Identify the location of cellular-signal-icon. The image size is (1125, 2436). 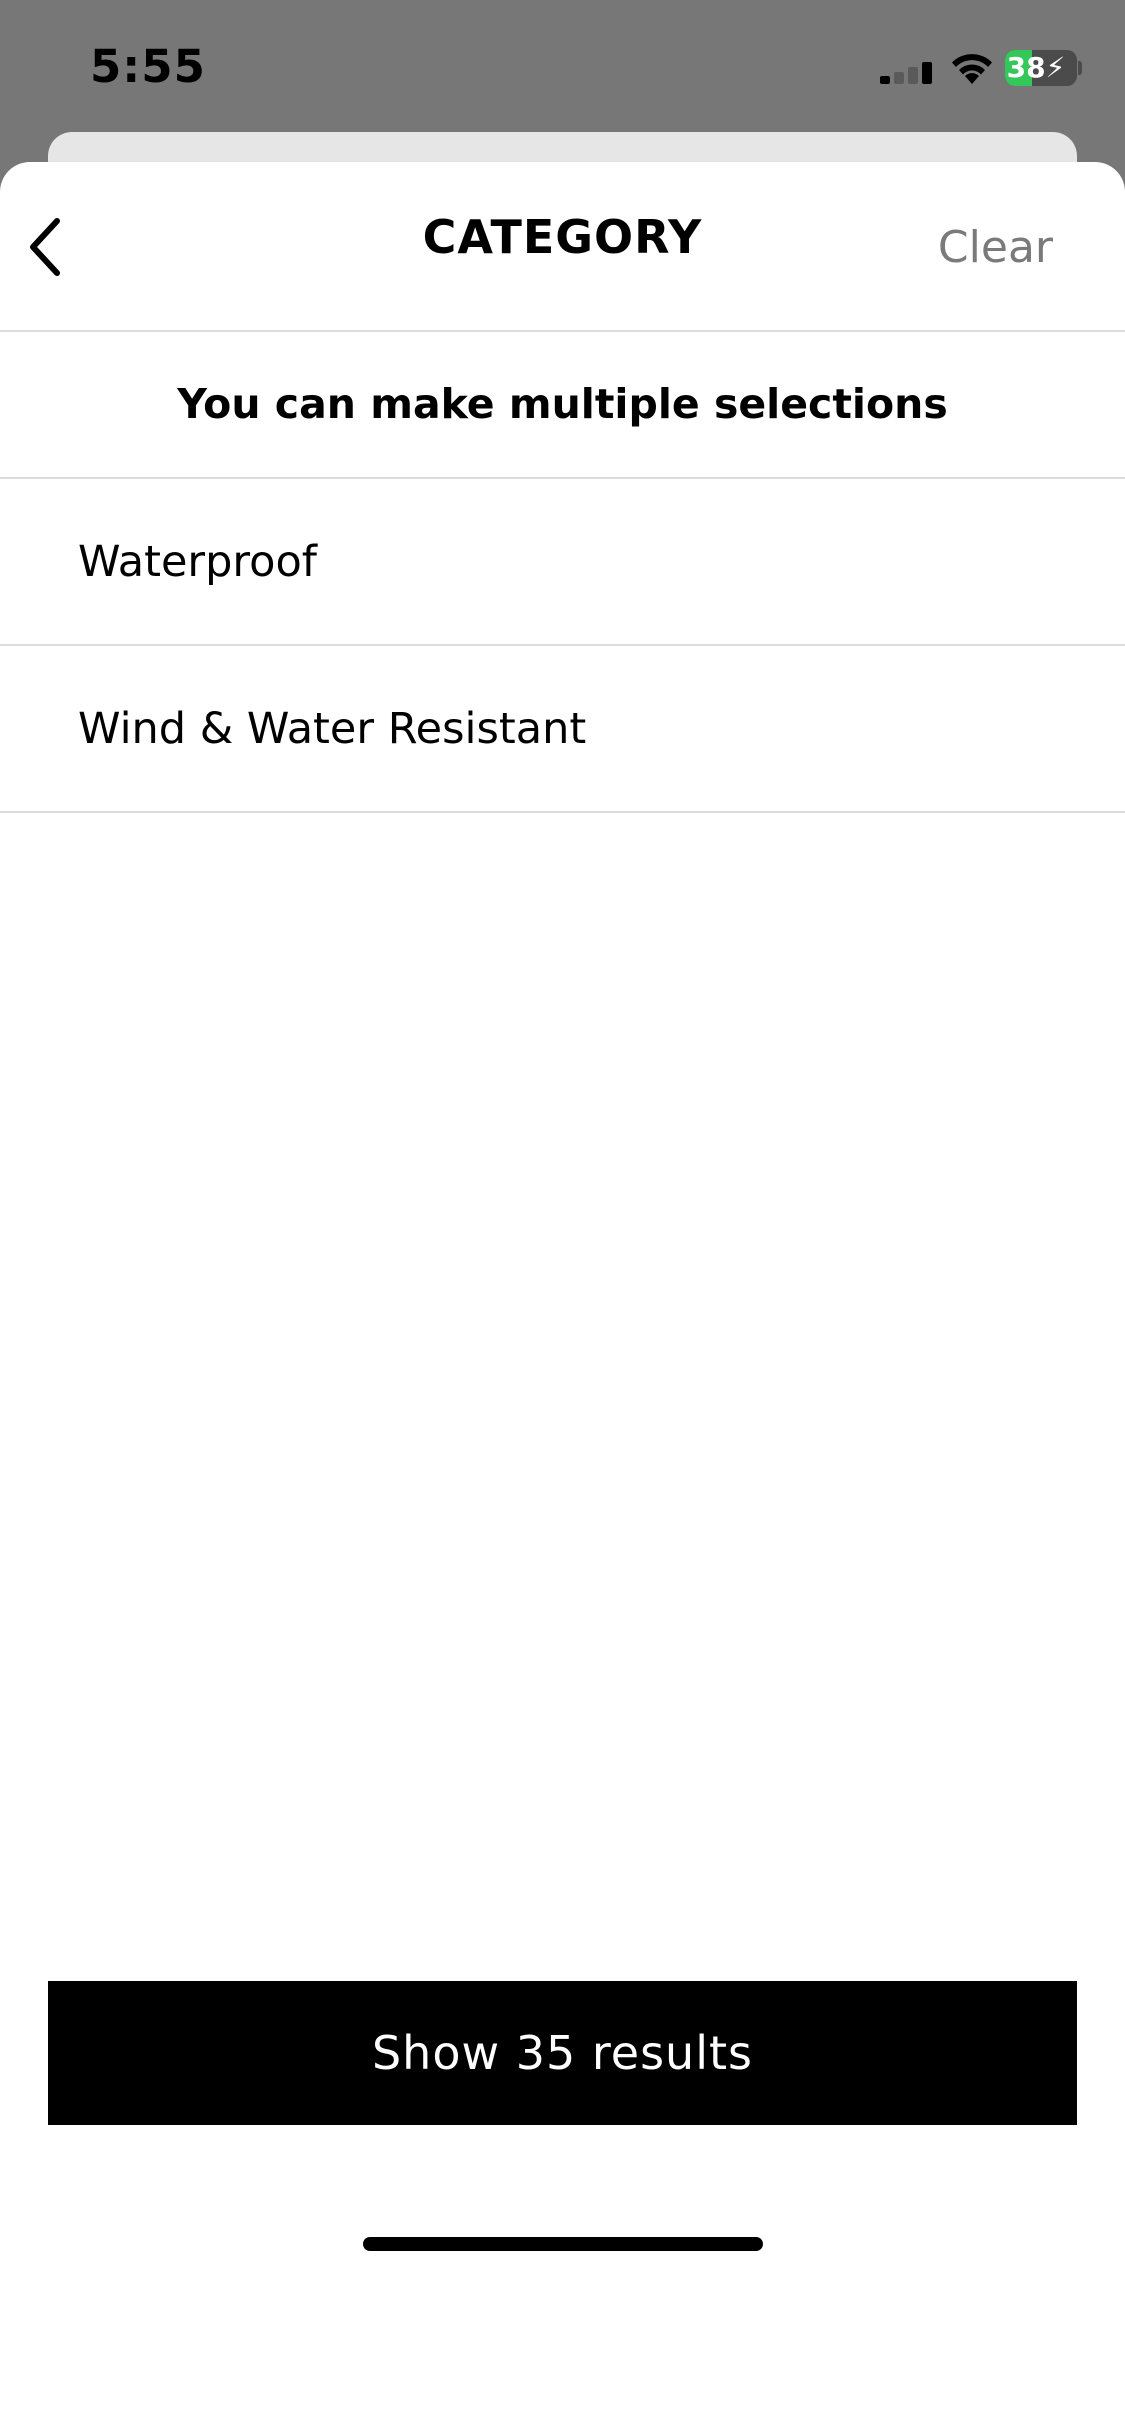
(907, 72).